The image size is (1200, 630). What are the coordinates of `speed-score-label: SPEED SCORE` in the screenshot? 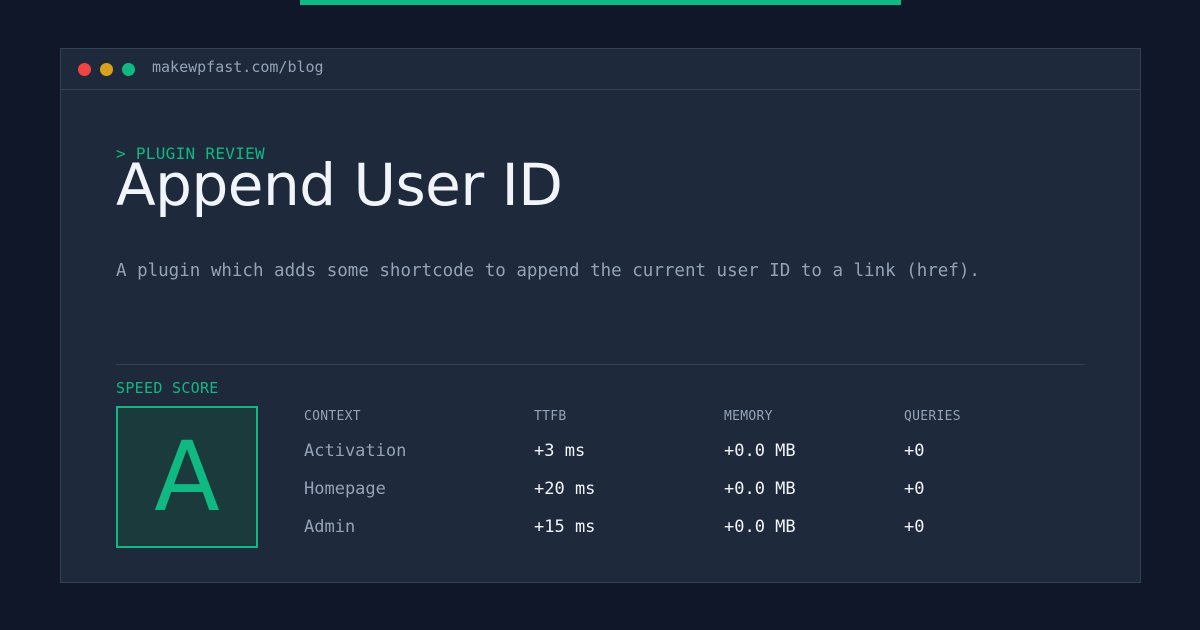 It's located at (167, 388).